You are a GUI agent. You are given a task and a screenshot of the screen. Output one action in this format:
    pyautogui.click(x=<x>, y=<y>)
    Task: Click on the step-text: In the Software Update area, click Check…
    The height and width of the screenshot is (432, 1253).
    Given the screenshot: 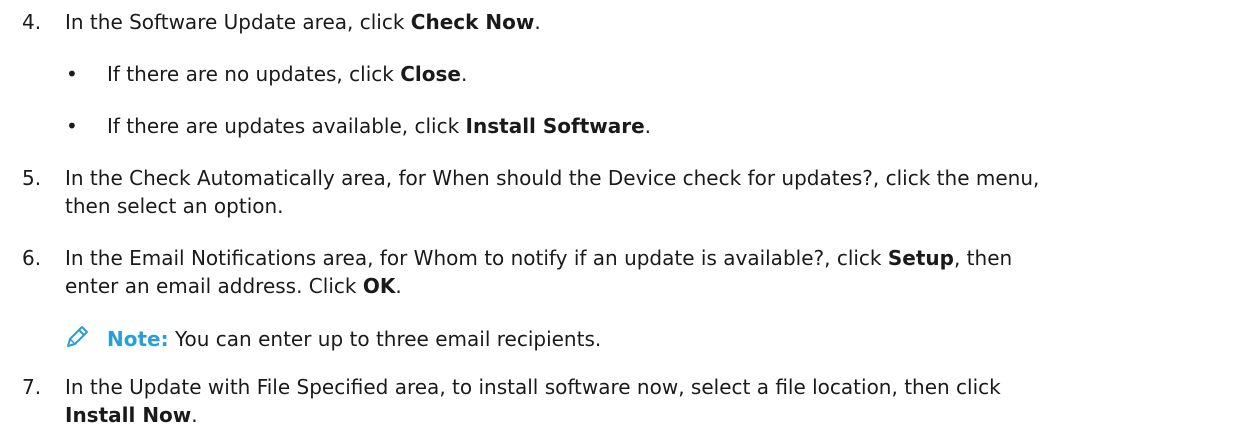 What is the action you would take?
    pyautogui.click(x=650, y=22)
    